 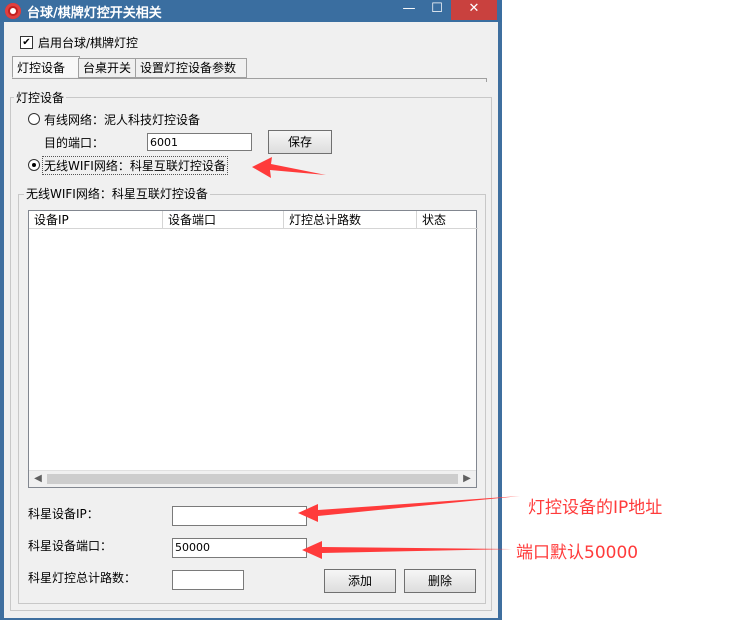 I want to click on arrow-to-wifi-radio, so click(x=289, y=167).